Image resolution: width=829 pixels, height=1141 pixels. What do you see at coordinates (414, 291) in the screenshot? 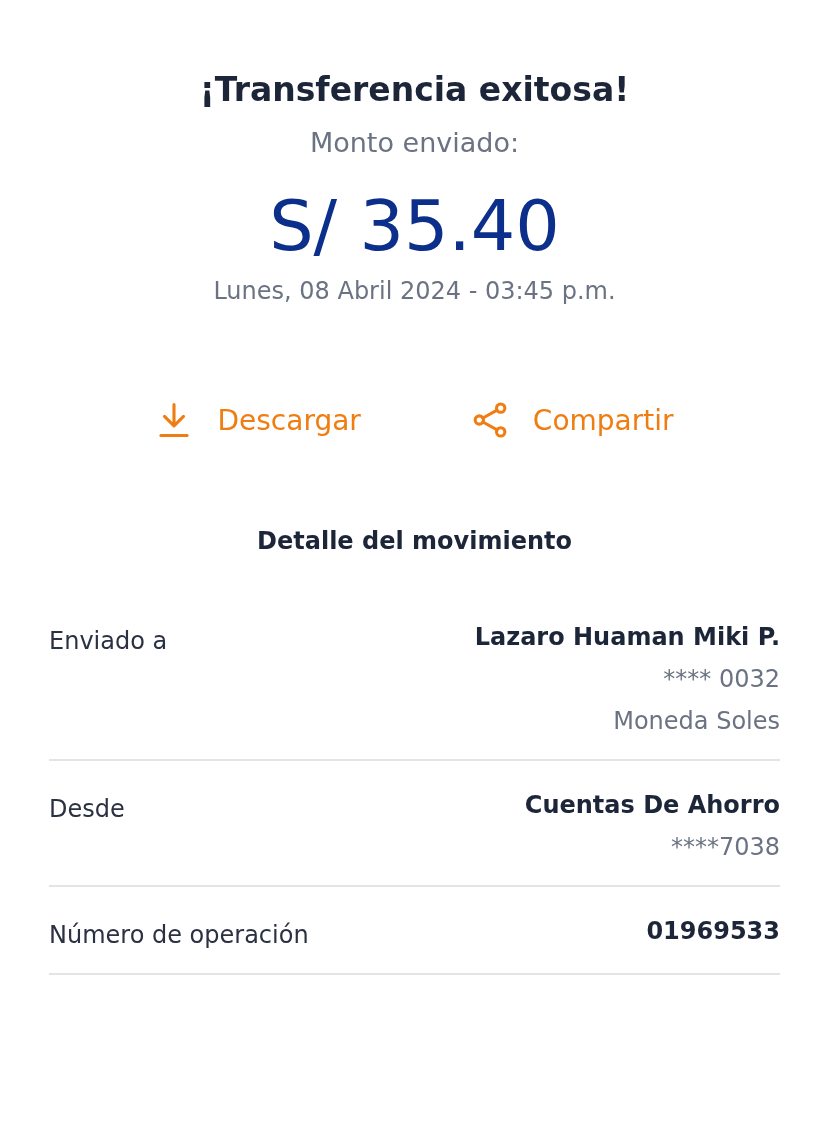
I see `transfer-date: Lunes, 08 Abril 2024 - 03:45 p.m.` at bounding box center [414, 291].